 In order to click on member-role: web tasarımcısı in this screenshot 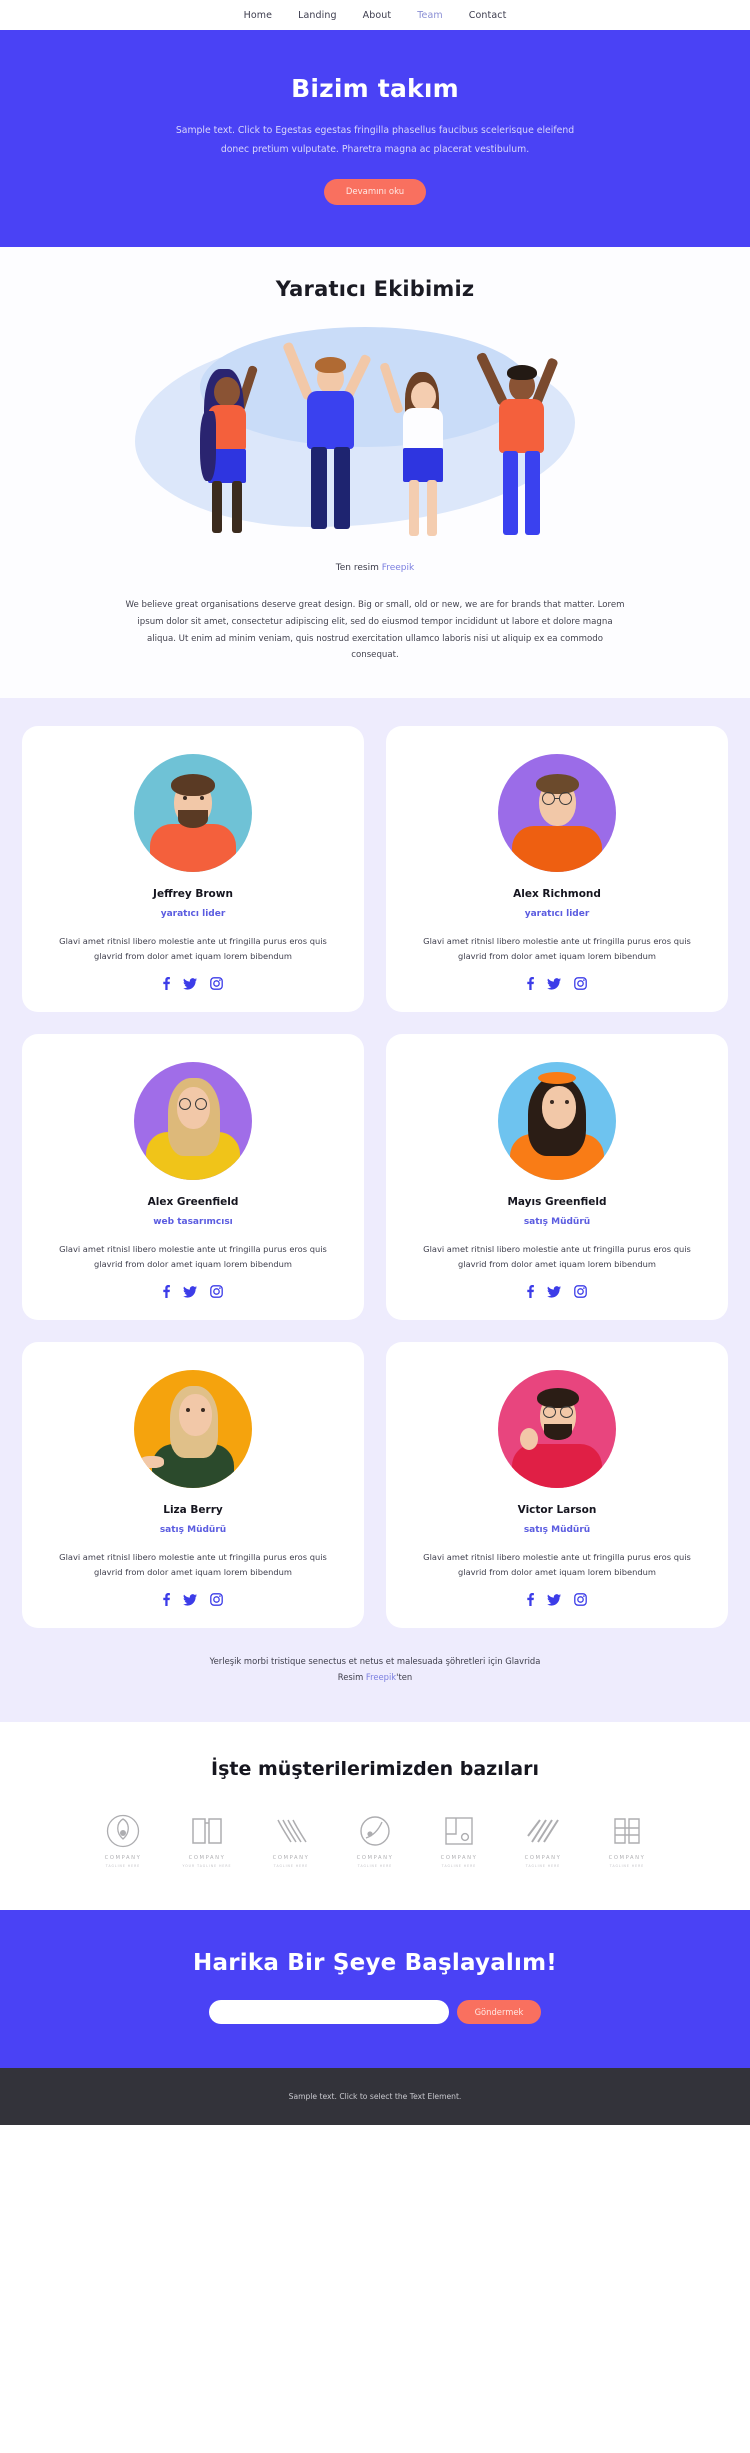, I will do `click(193, 1222)`.